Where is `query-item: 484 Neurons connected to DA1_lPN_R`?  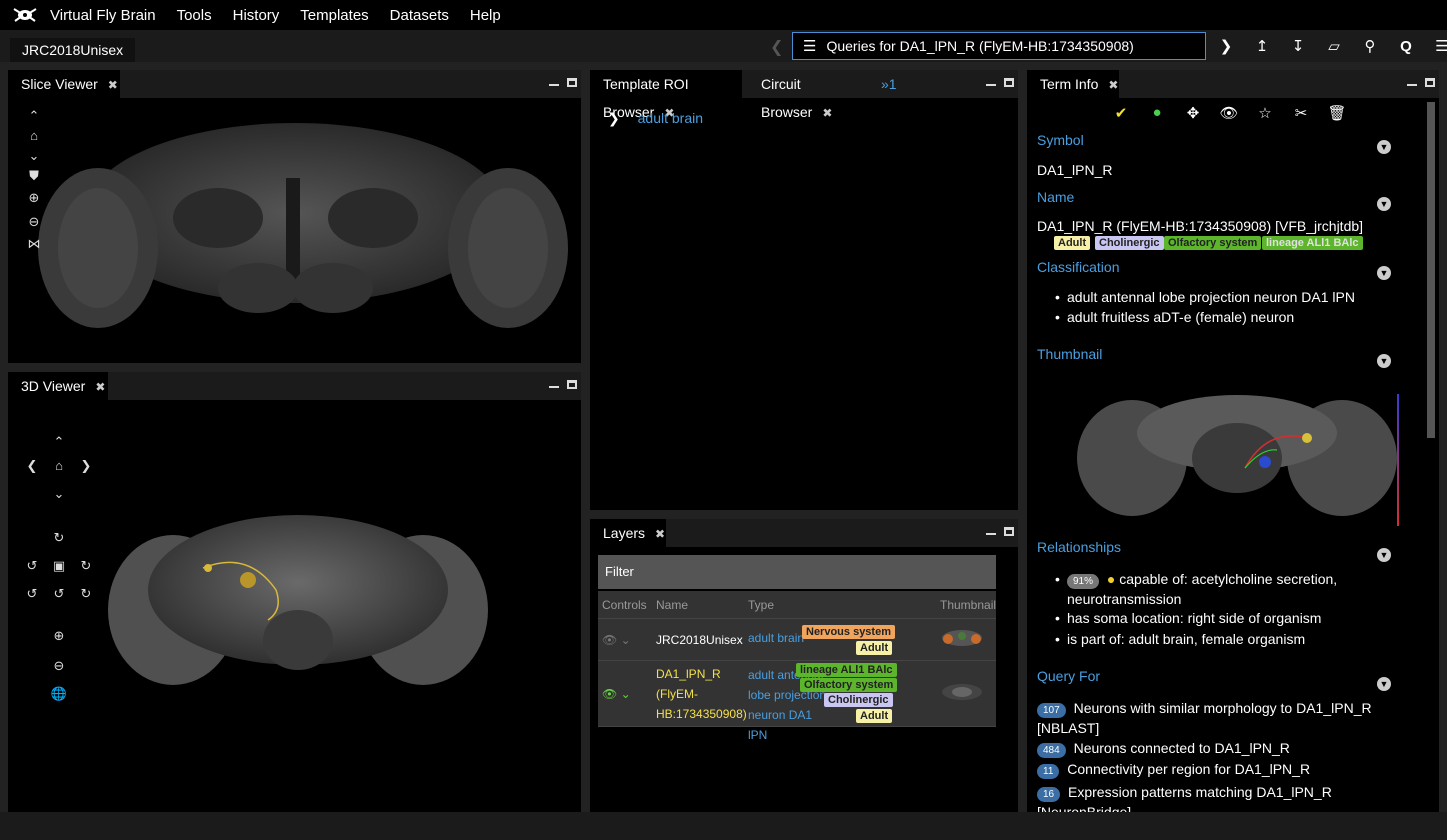
query-item: 484 Neurons connected to DA1_lPN_R is located at coordinates (1163, 749).